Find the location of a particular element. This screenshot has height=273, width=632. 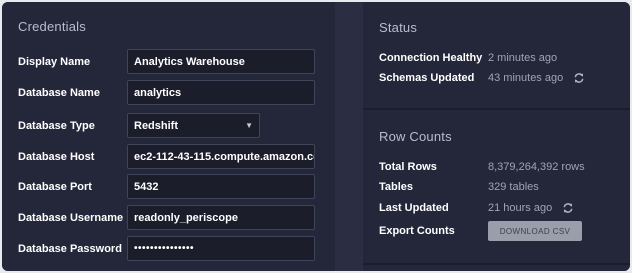

last-updated-value: 21 hours ago is located at coordinates (531, 208).